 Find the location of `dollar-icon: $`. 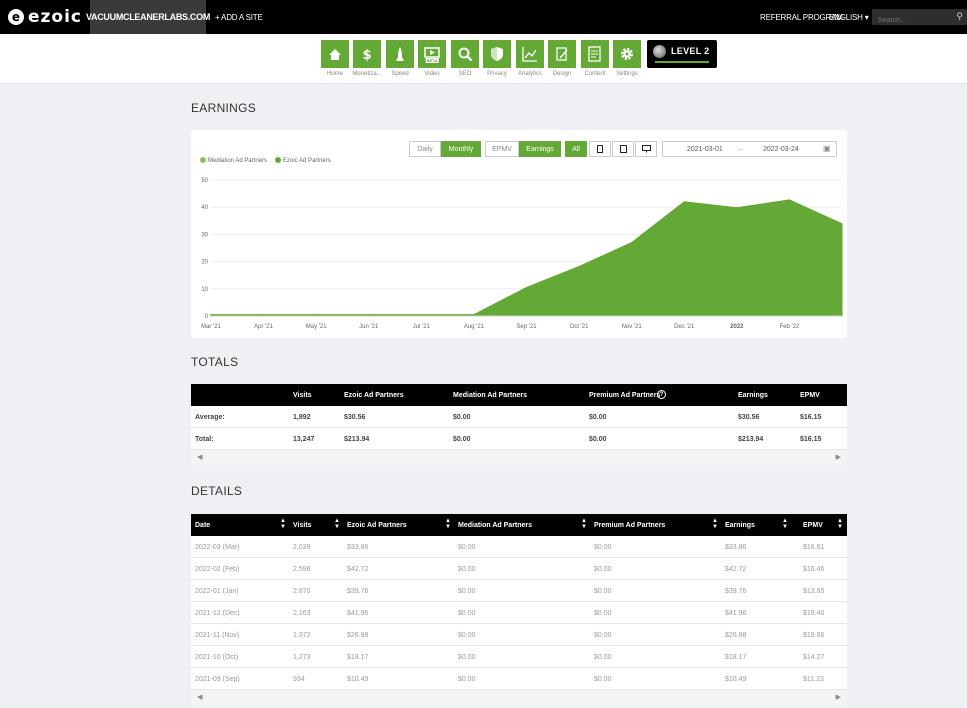

dollar-icon: $ is located at coordinates (367, 54).